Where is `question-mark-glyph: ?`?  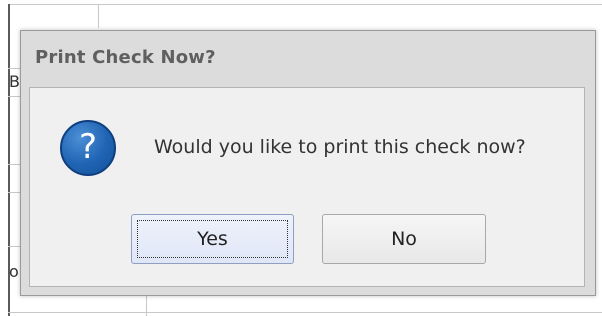
question-mark-glyph: ? is located at coordinates (88, 147).